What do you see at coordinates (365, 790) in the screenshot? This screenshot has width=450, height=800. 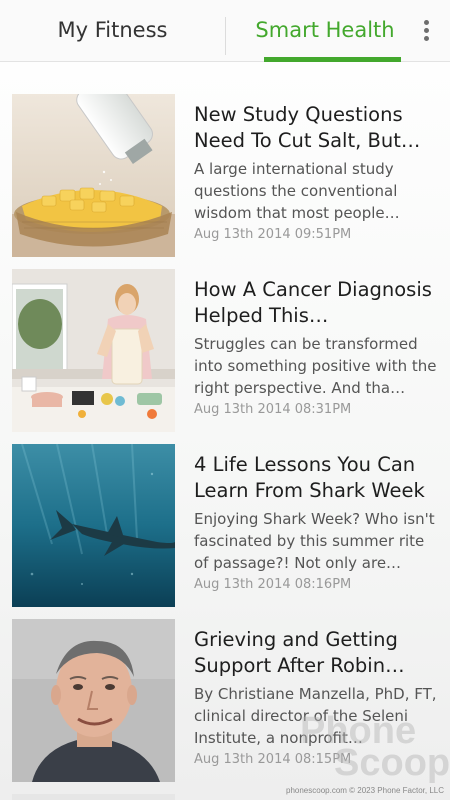 I see `footer-credit: phonescoop.com © 2023 Phone Factor, LLC` at bounding box center [365, 790].